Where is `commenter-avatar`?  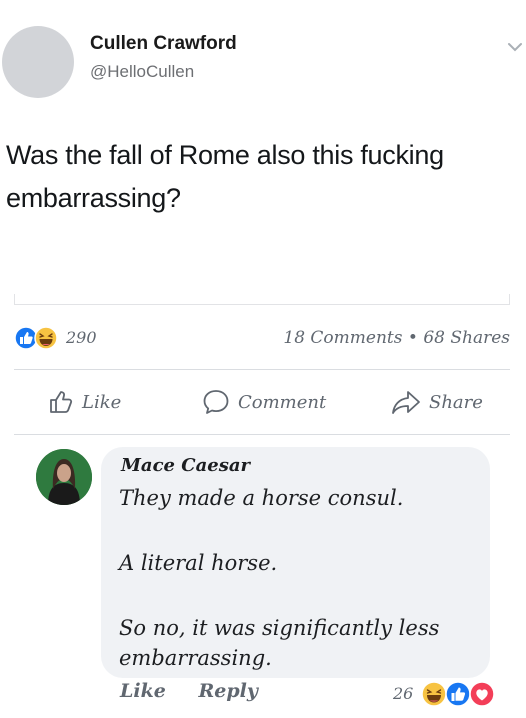 commenter-avatar is located at coordinates (64, 477).